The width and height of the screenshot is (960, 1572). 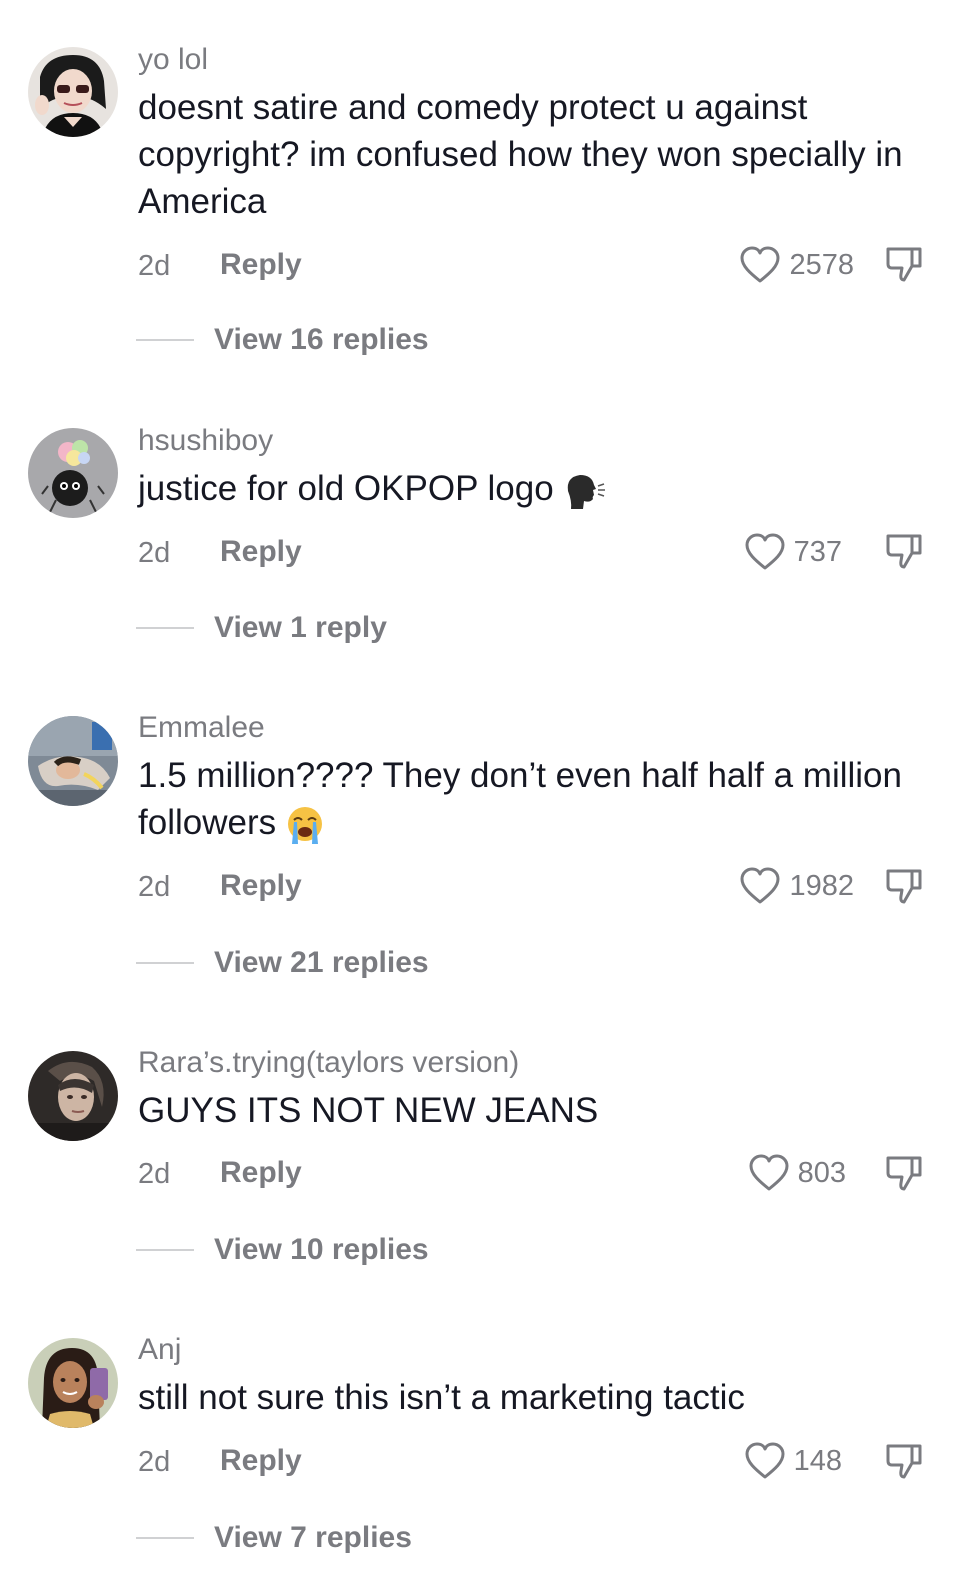 What do you see at coordinates (173, 60) in the screenshot?
I see `comment-username: yo lol` at bounding box center [173, 60].